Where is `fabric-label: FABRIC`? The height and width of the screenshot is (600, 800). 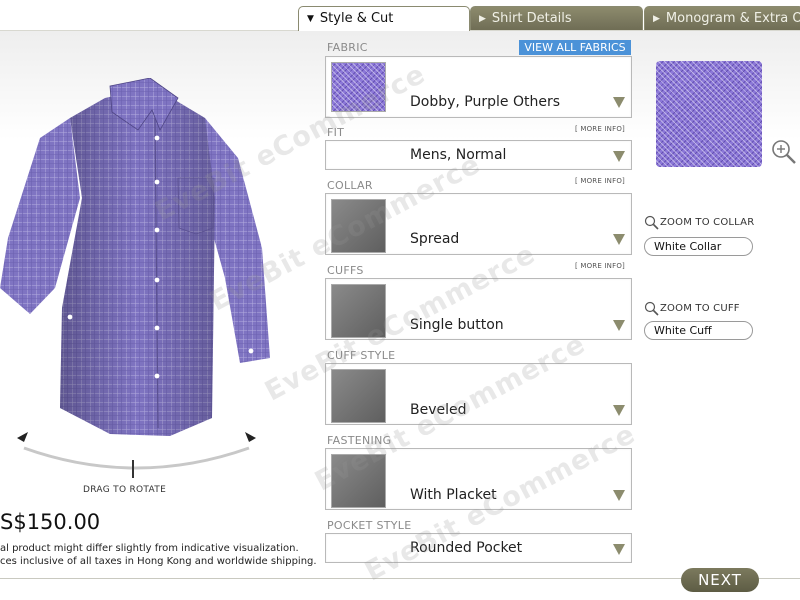
fabric-label: FABRIC is located at coordinates (347, 47).